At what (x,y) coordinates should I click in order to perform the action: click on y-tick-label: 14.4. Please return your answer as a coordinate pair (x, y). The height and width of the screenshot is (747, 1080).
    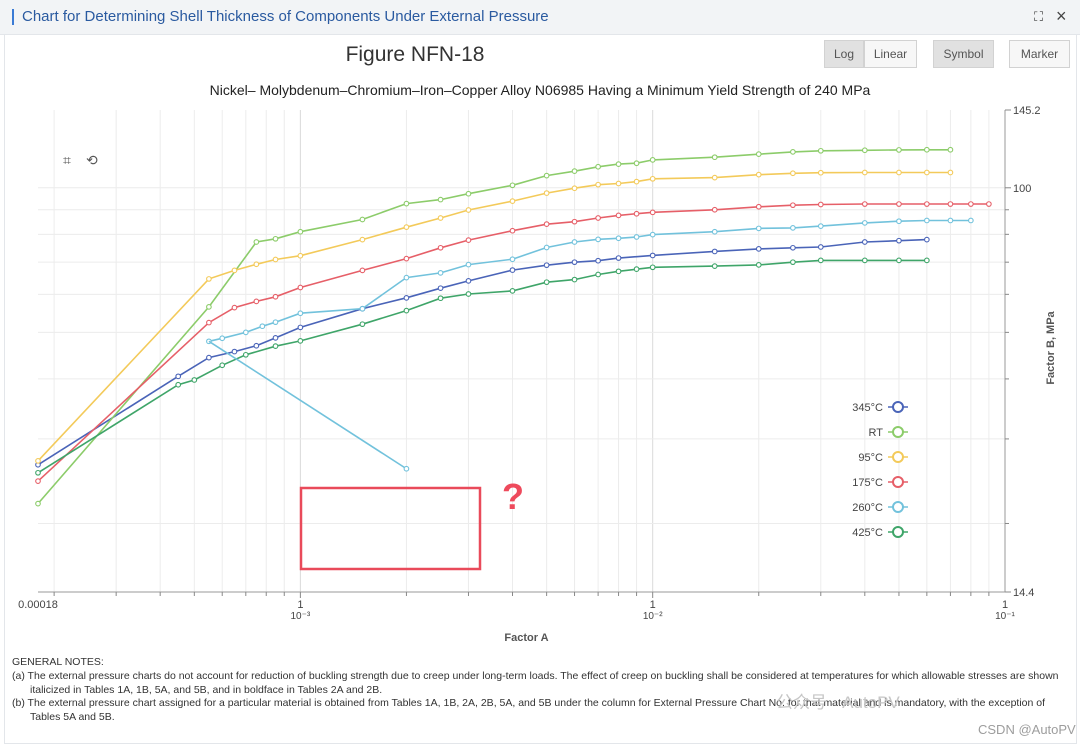
    Looking at the image, I should click on (1023, 593).